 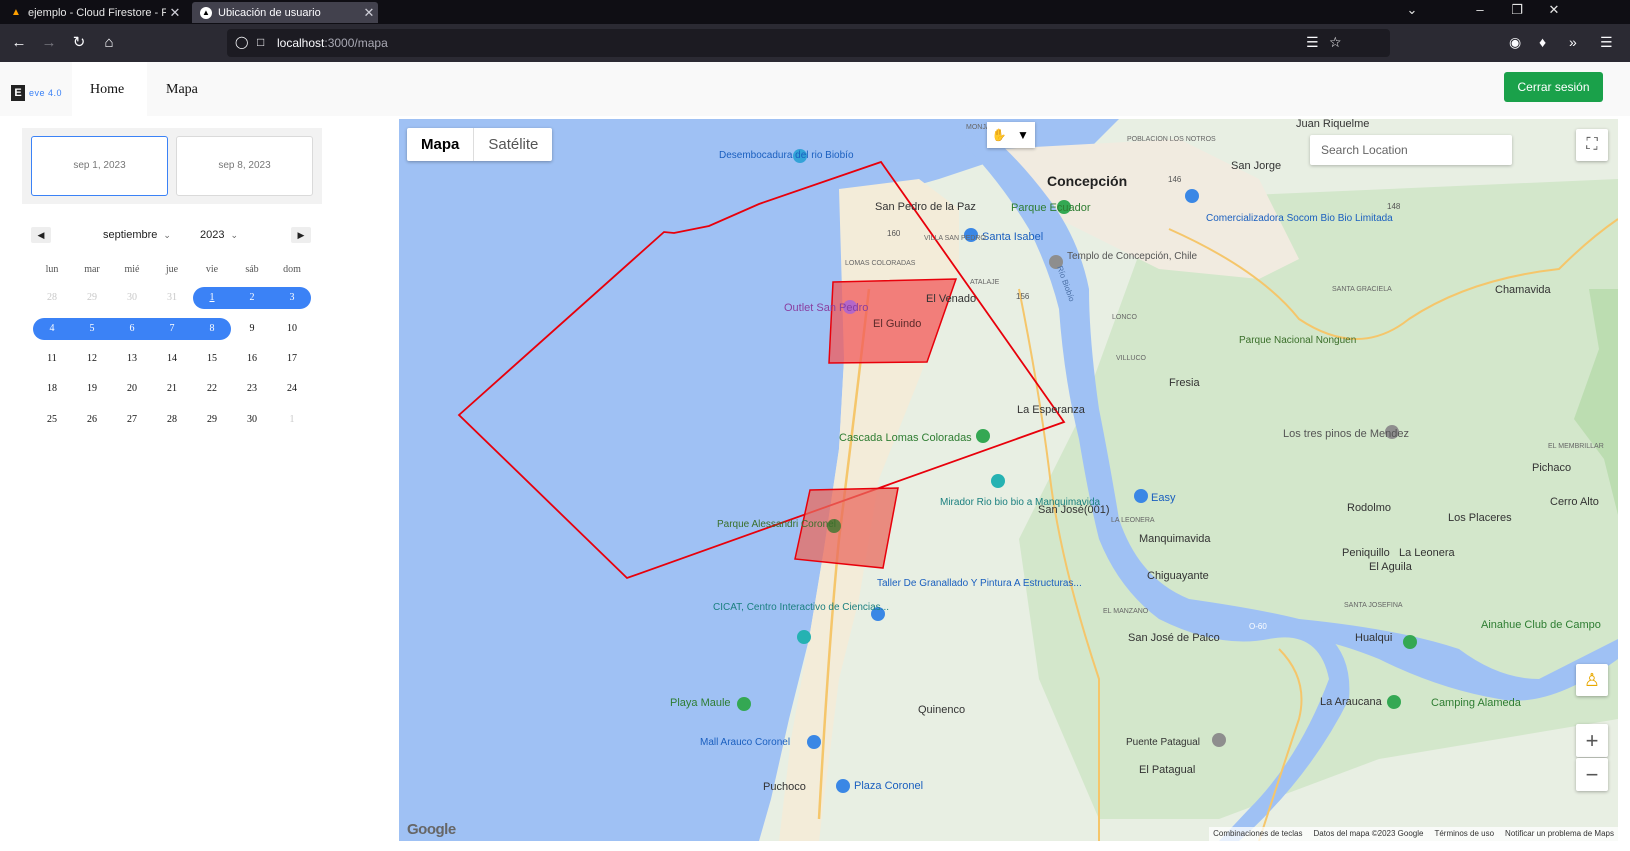 What do you see at coordinates (1312, 42) in the screenshot?
I see `translate-icon: ☰` at bounding box center [1312, 42].